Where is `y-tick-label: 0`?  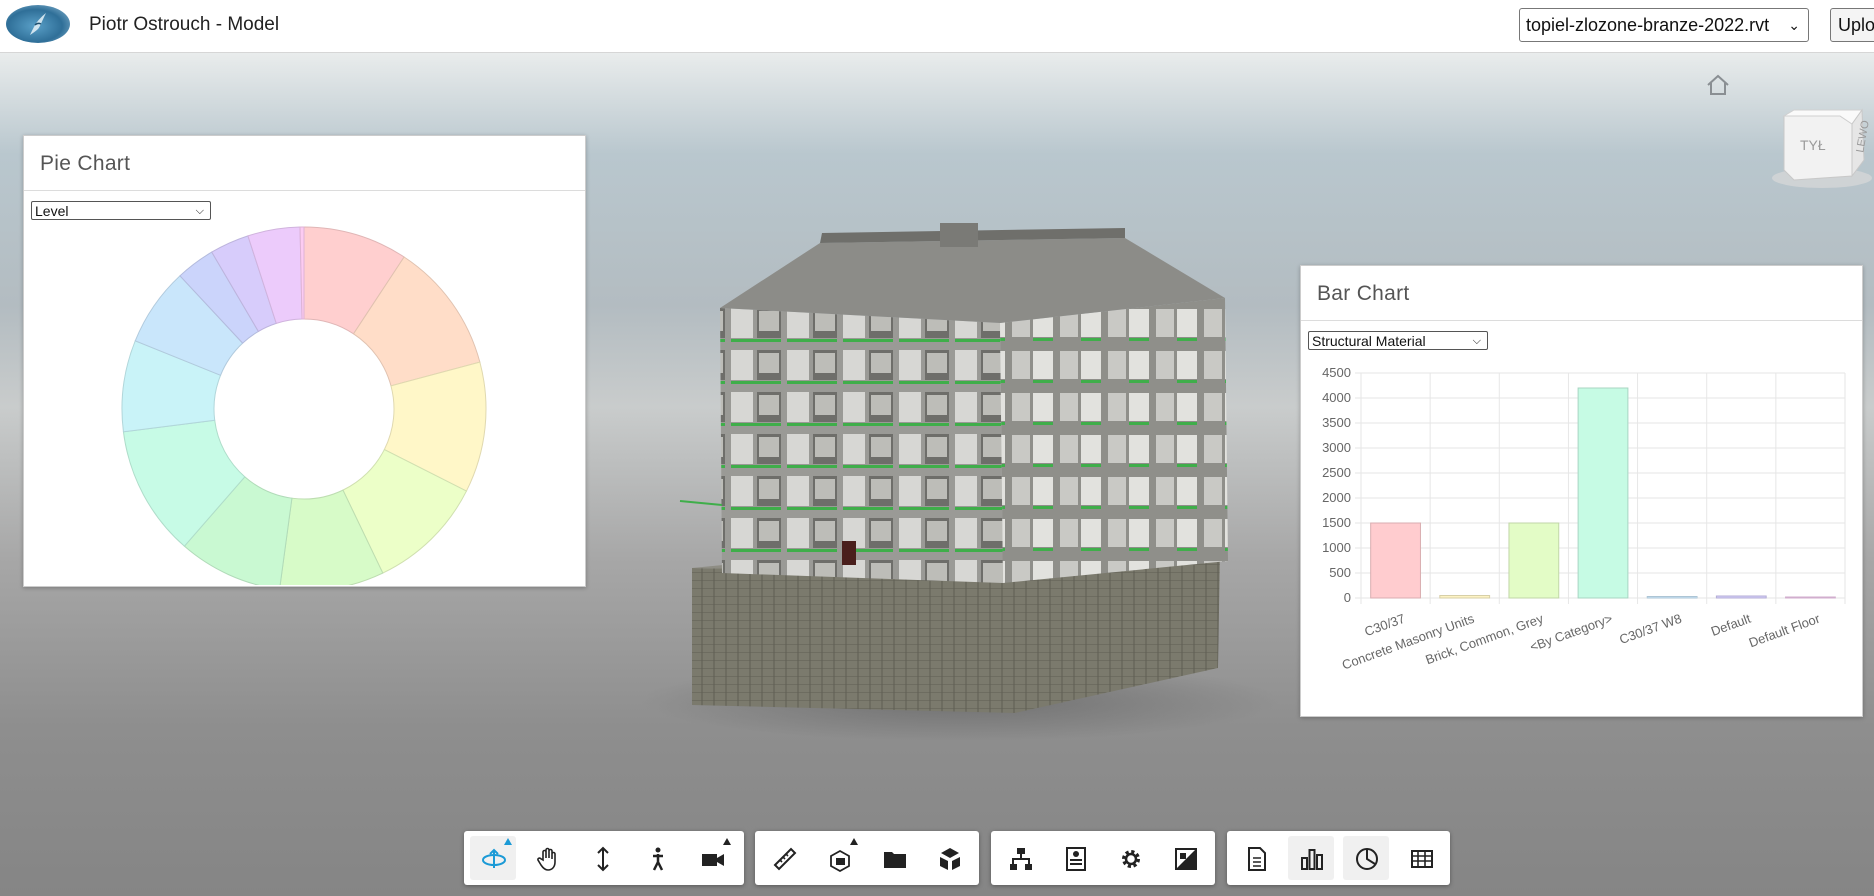 y-tick-label: 0 is located at coordinates (1347, 597).